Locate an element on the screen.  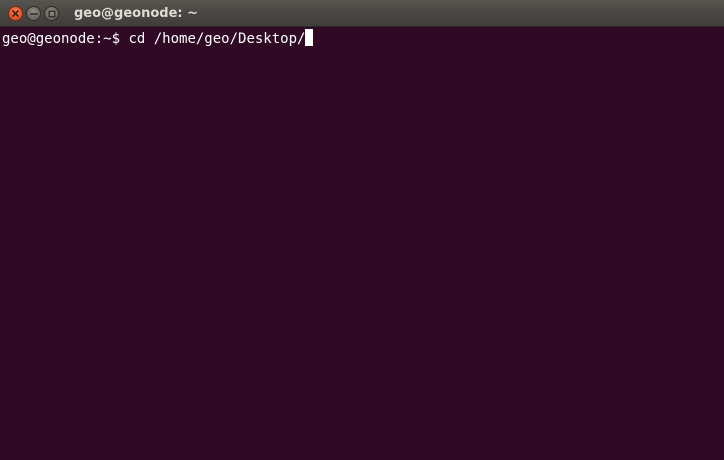
command-text: cd /home/geo/Desktop/ is located at coordinates (217, 39).